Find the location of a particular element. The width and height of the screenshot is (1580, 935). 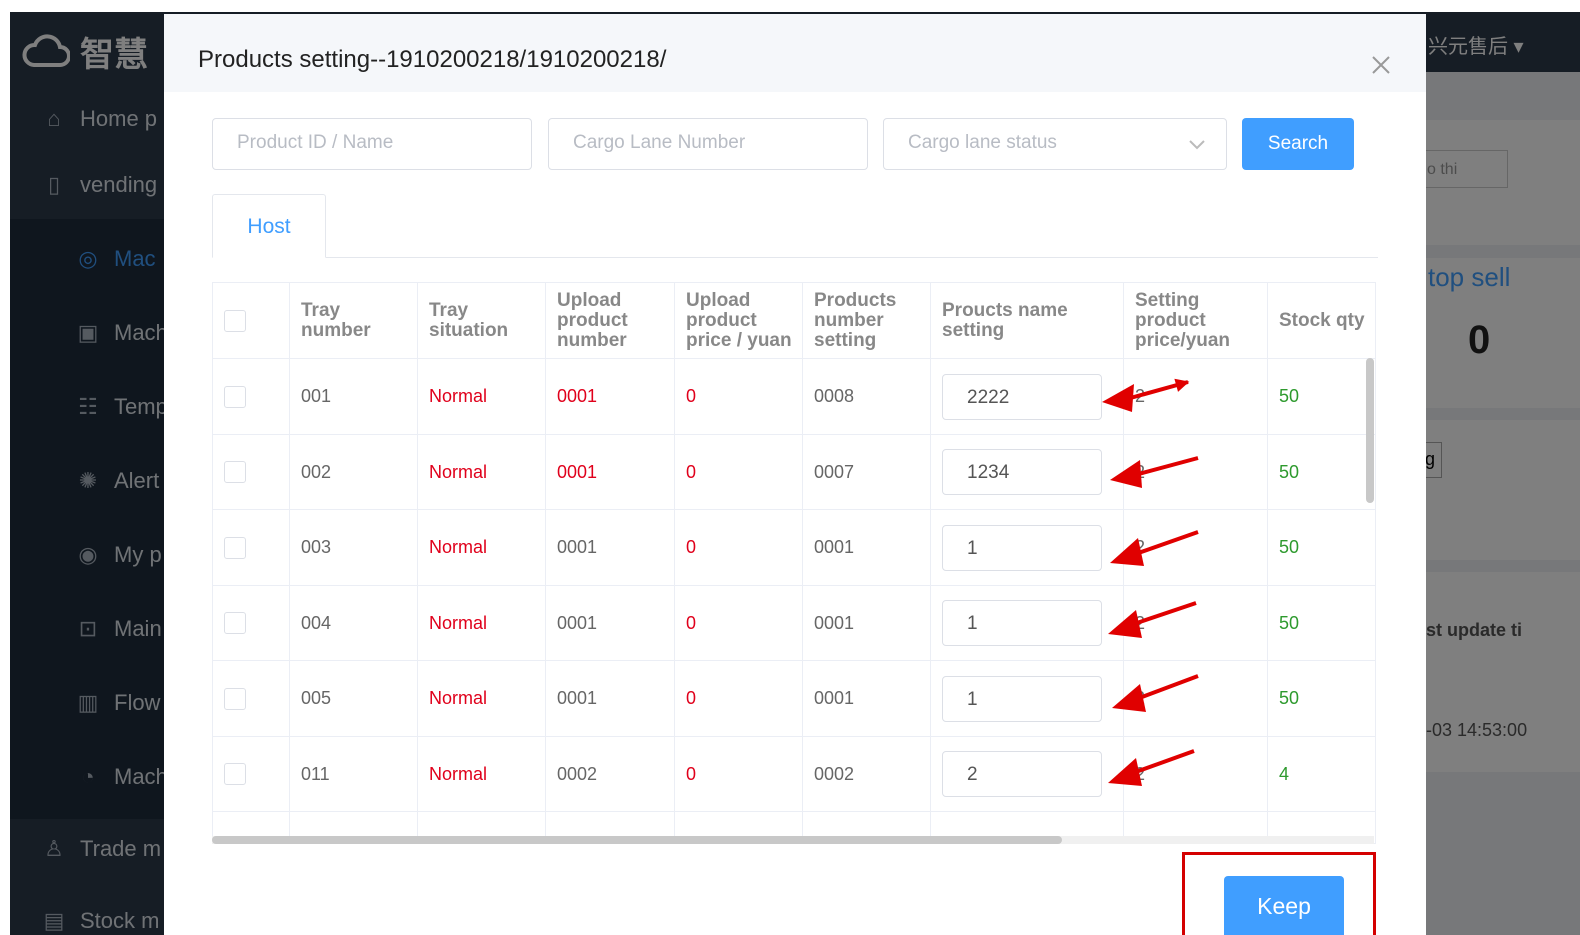

table-row: 002 Normal 0001 0 0007 1234 2 50 is located at coordinates (794, 472).